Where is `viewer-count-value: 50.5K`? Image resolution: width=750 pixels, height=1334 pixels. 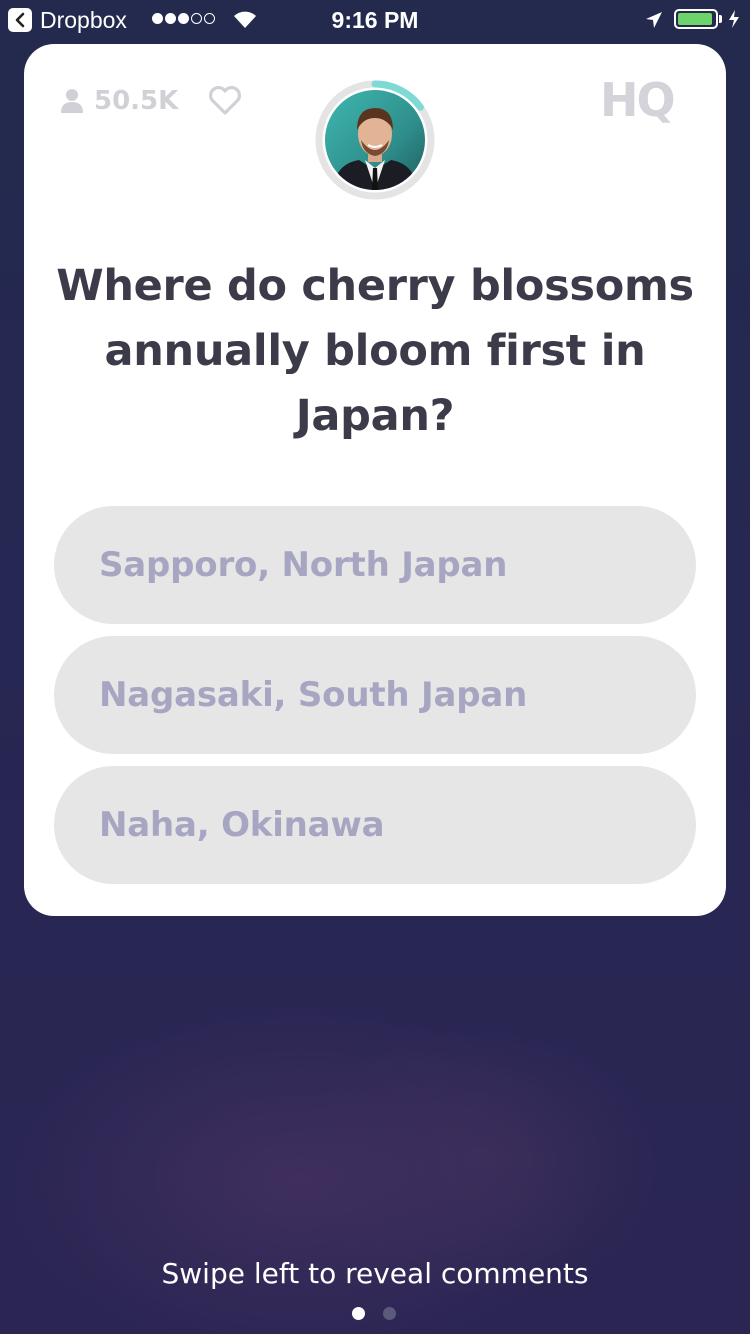
viewer-count-value: 50.5K is located at coordinates (136, 101).